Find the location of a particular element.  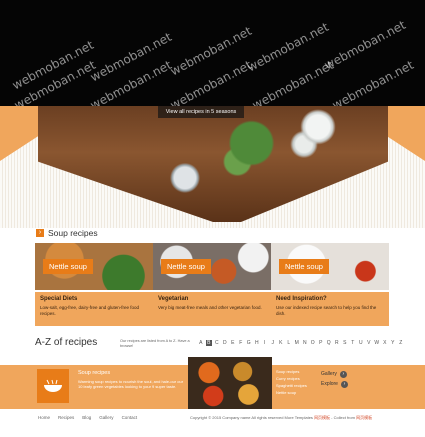

info-box-heading: Need Inspiration? is located at coordinates (301, 299).